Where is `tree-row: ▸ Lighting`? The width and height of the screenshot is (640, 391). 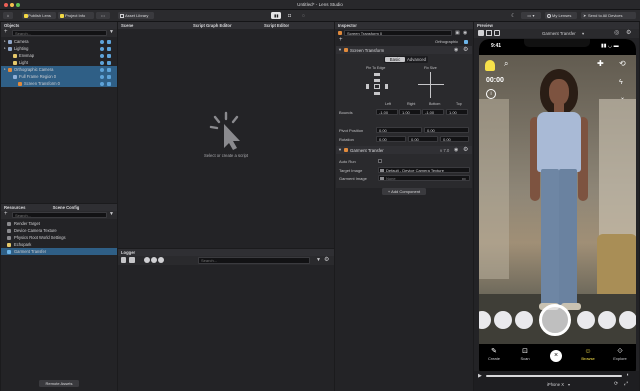
tree-row: ▸ Lighting is located at coordinates (59, 48).